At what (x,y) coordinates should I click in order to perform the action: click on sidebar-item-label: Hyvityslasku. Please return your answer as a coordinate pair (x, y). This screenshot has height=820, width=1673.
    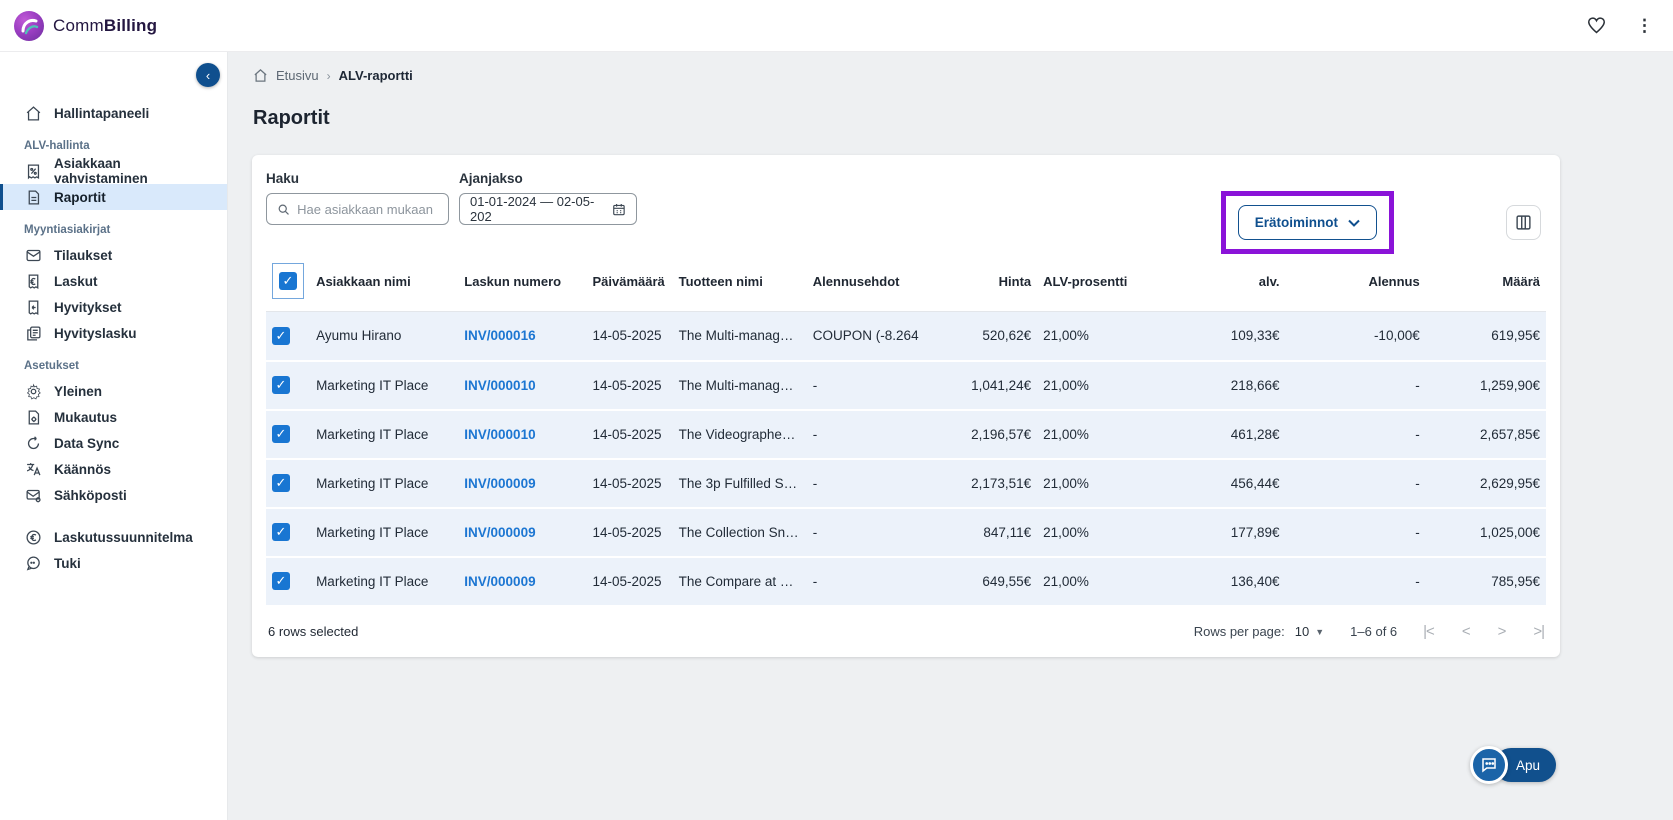
    Looking at the image, I should click on (95, 333).